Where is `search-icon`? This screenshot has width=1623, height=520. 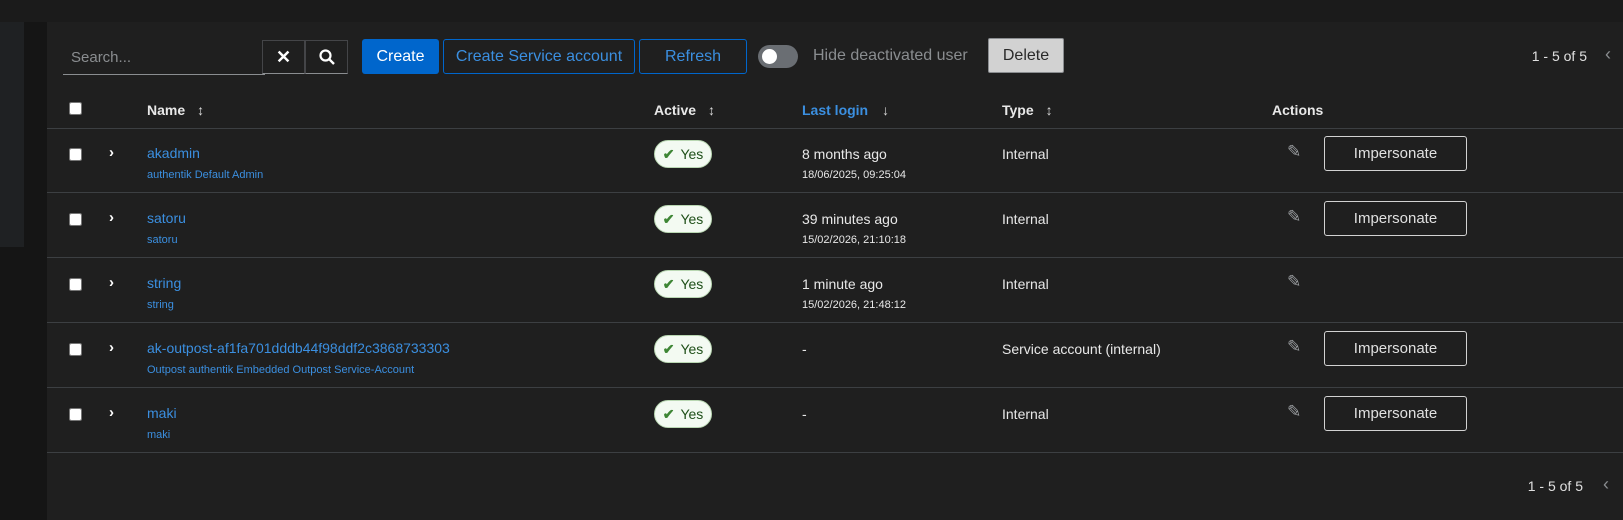
search-icon is located at coordinates (326, 57).